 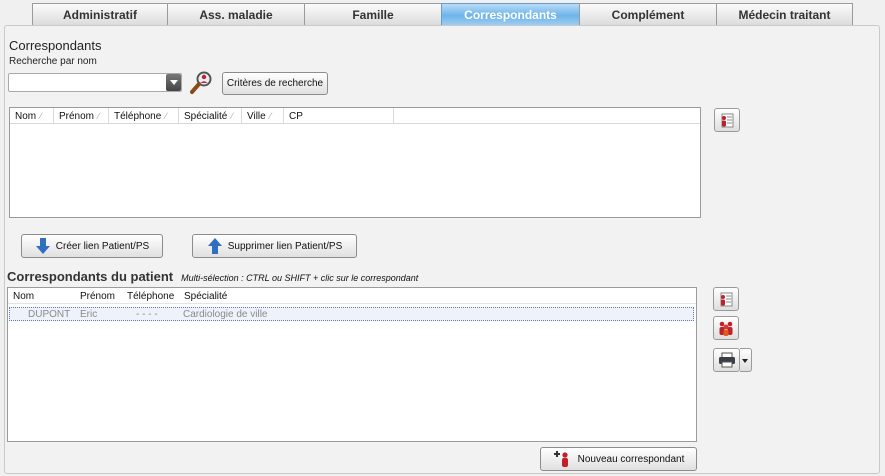 What do you see at coordinates (510, 14) in the screenshot?
I see `tab-correspondants: Correspondants` at bounding box center [510, 14].